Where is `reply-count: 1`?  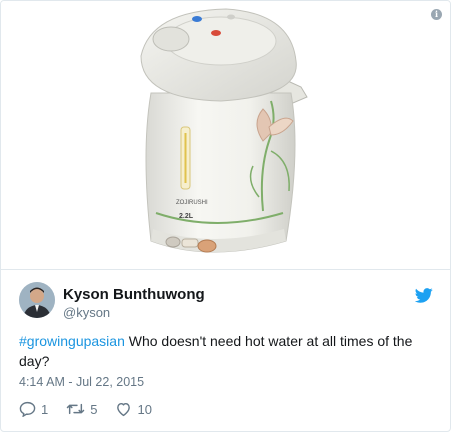
reply-count: 1 is located at coordinates (45, 409).